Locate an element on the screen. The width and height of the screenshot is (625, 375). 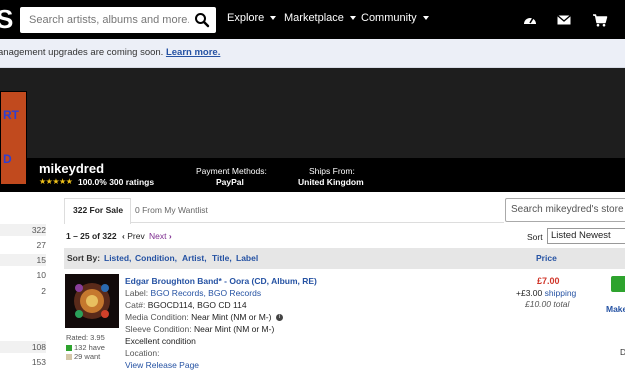
envelope-icon is located at coordinates (564, 20).